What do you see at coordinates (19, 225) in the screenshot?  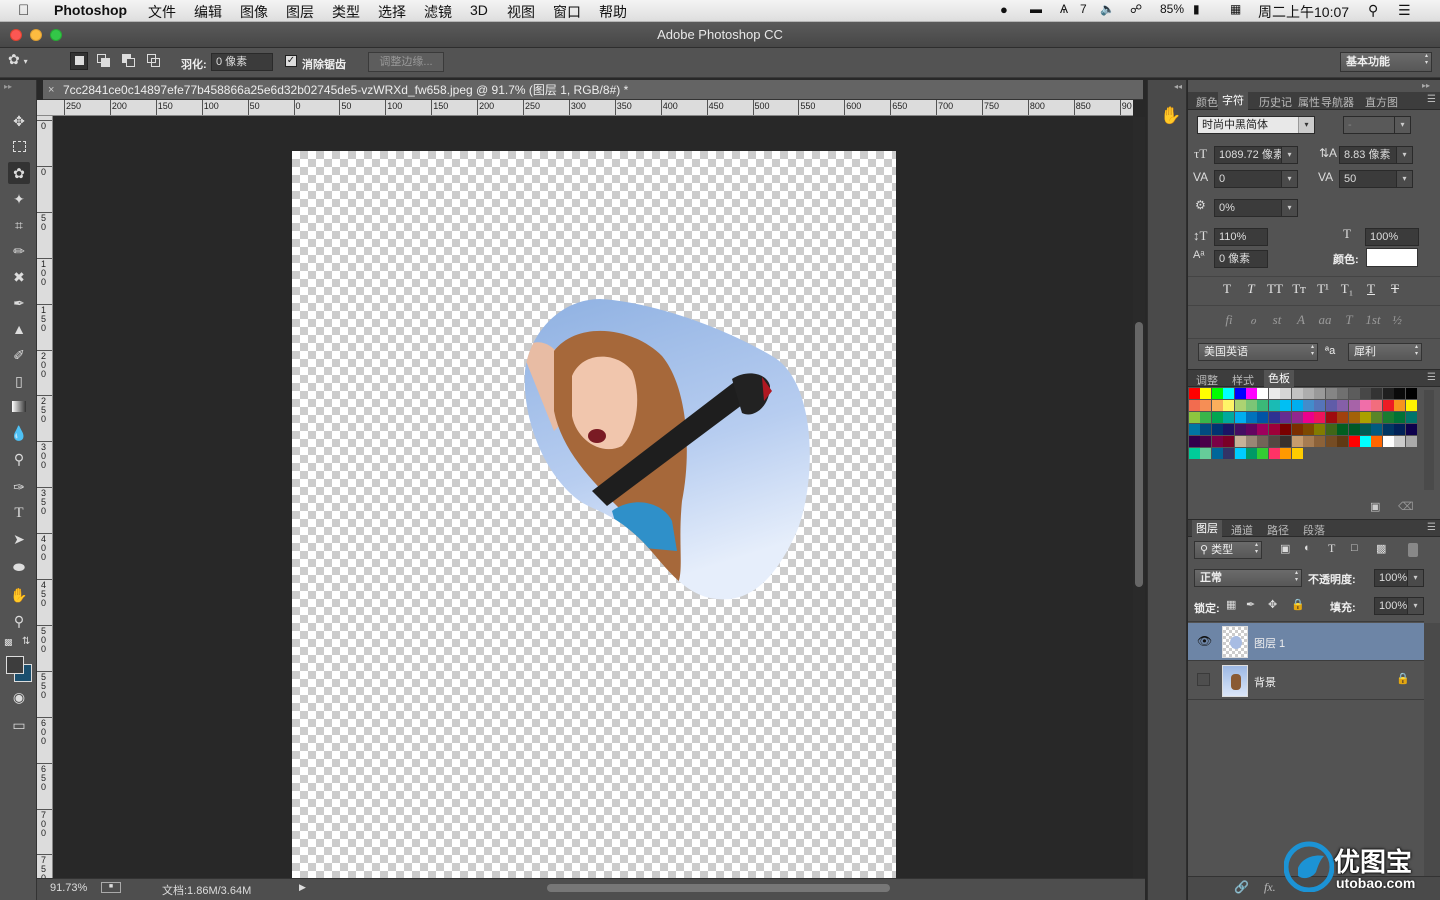 I see `crop-tool: ⌗` at bounding box center [19, 225].